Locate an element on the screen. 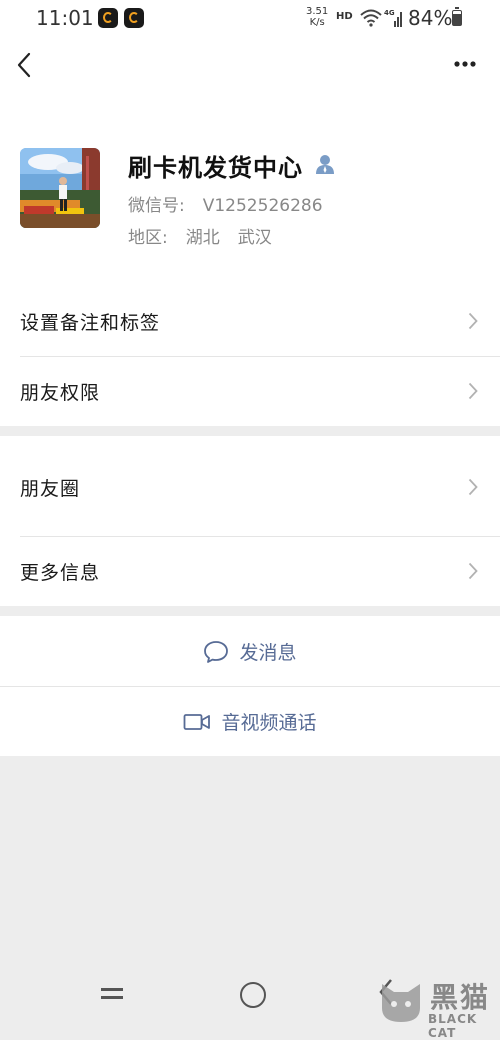 This screenshot has width=500, height=1040. svg-text: 4G is located at coordinates (389, 13).